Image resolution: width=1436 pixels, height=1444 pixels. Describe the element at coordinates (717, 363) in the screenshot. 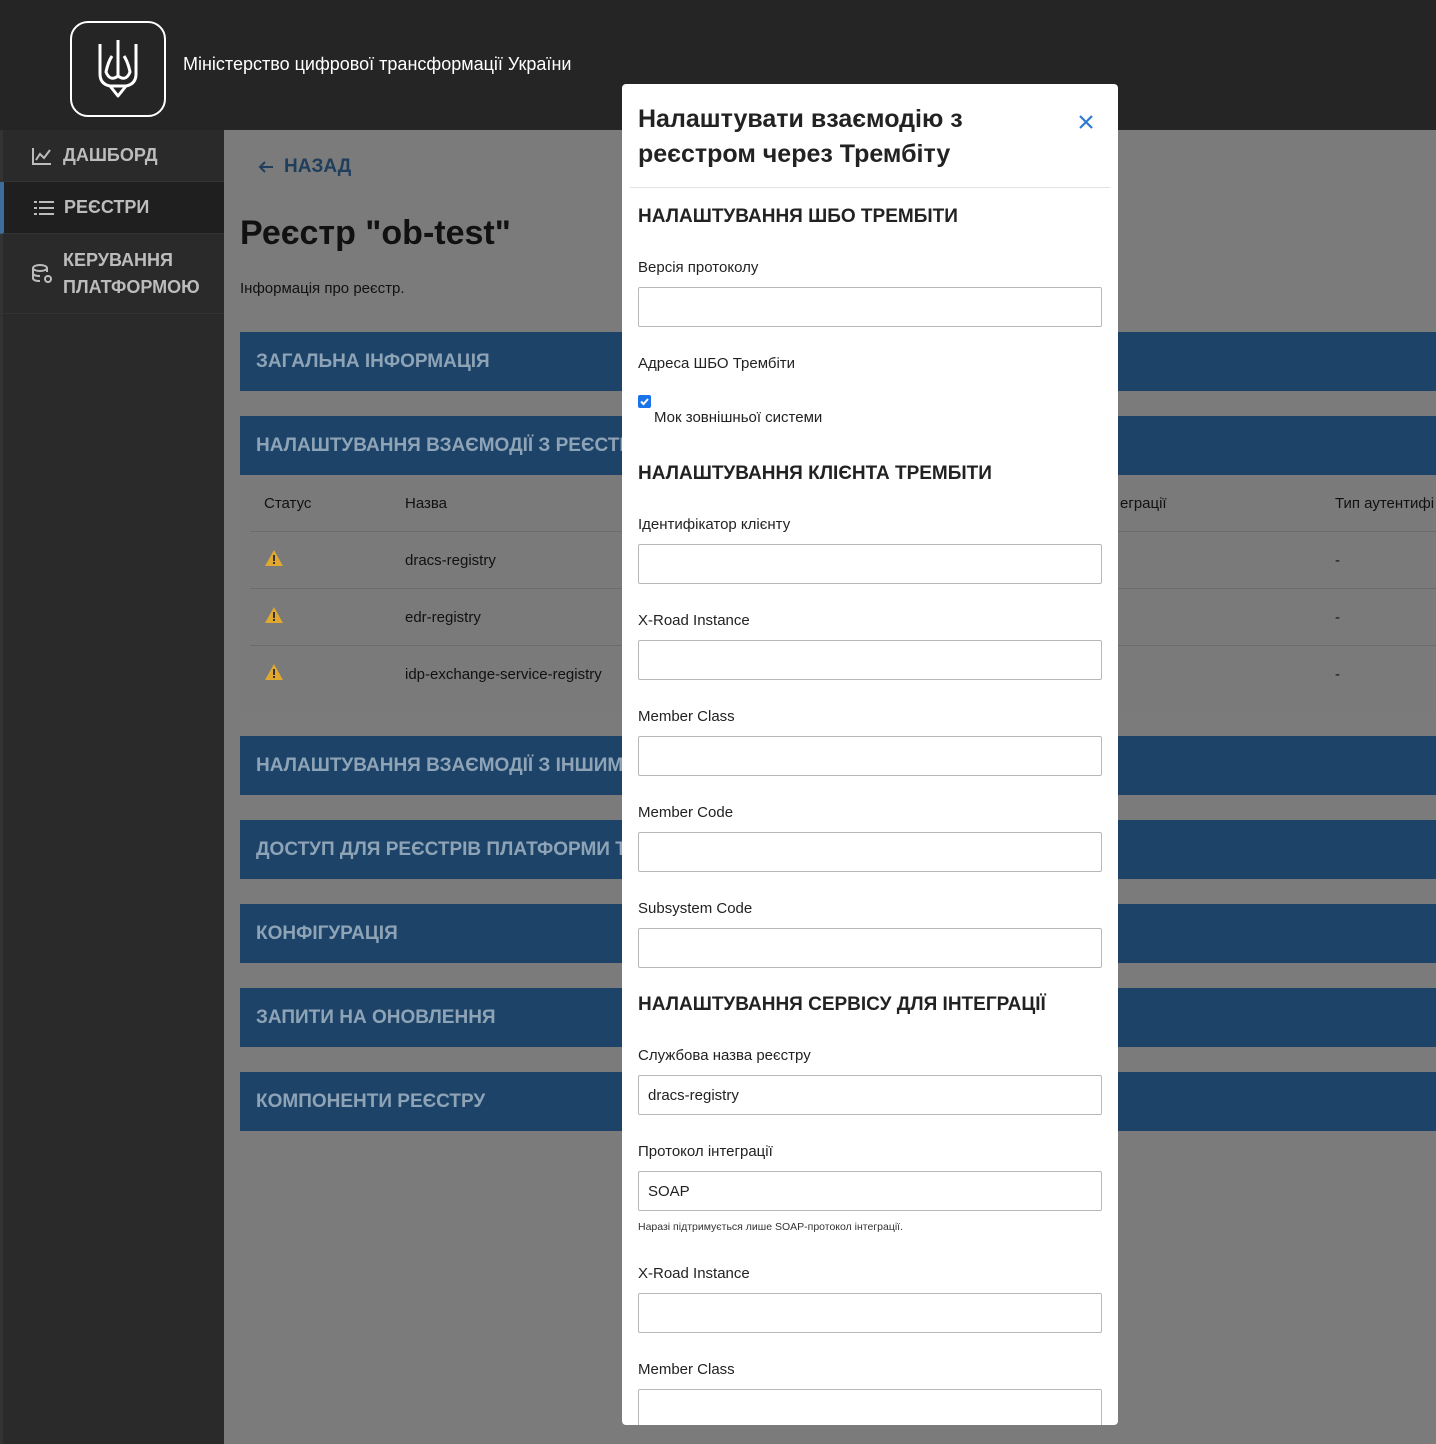

I see `shbo-address-label: Адреса ШБО Трембіти` at that location.